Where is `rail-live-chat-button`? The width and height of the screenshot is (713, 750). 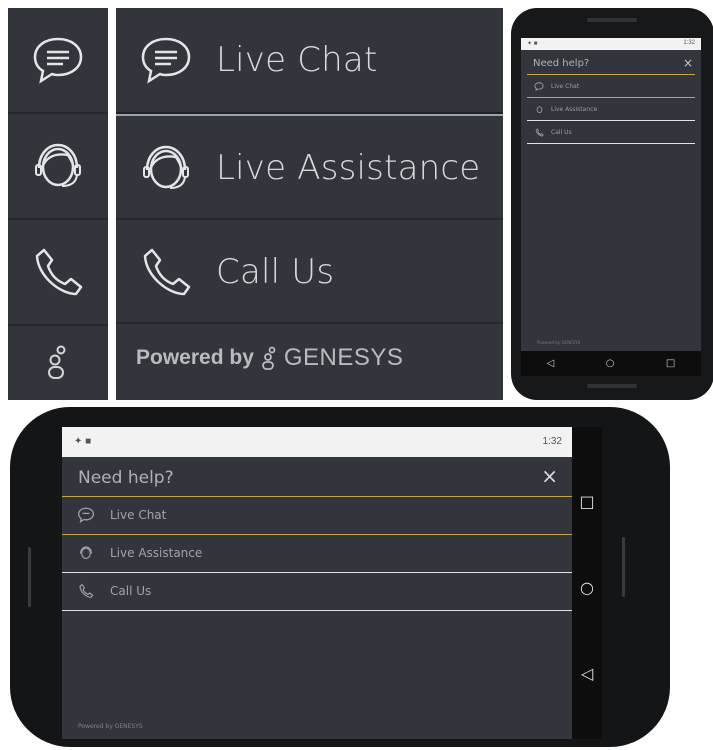
rail-live-chat-button is located at coordinates (58, 60).